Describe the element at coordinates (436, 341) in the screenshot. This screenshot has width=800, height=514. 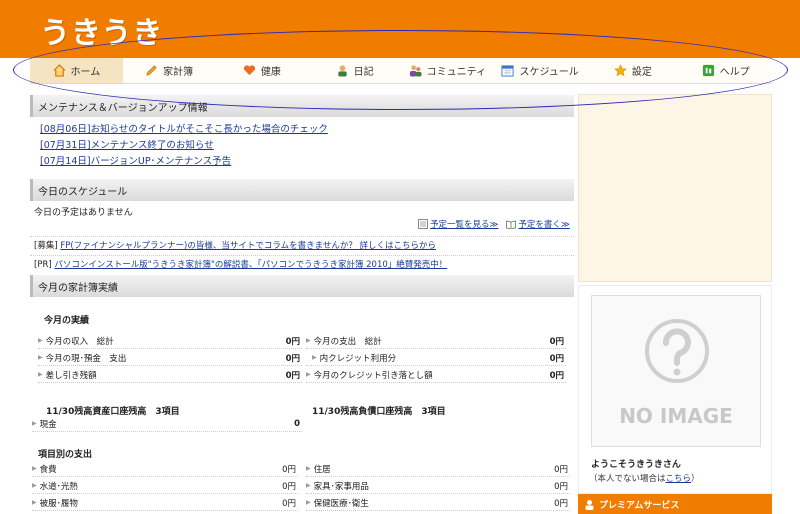
I see `summary-row: ▶ 今月の支出 総計 0円` at that location.